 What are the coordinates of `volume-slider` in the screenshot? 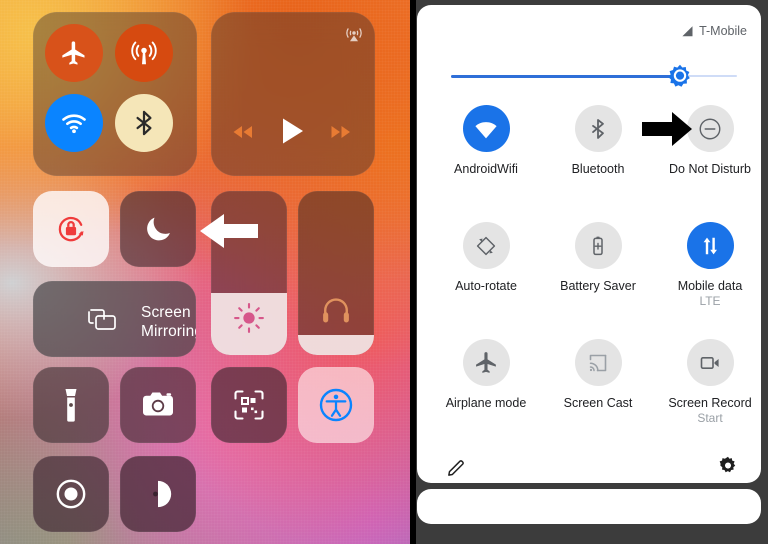 It's located at (336, 273).